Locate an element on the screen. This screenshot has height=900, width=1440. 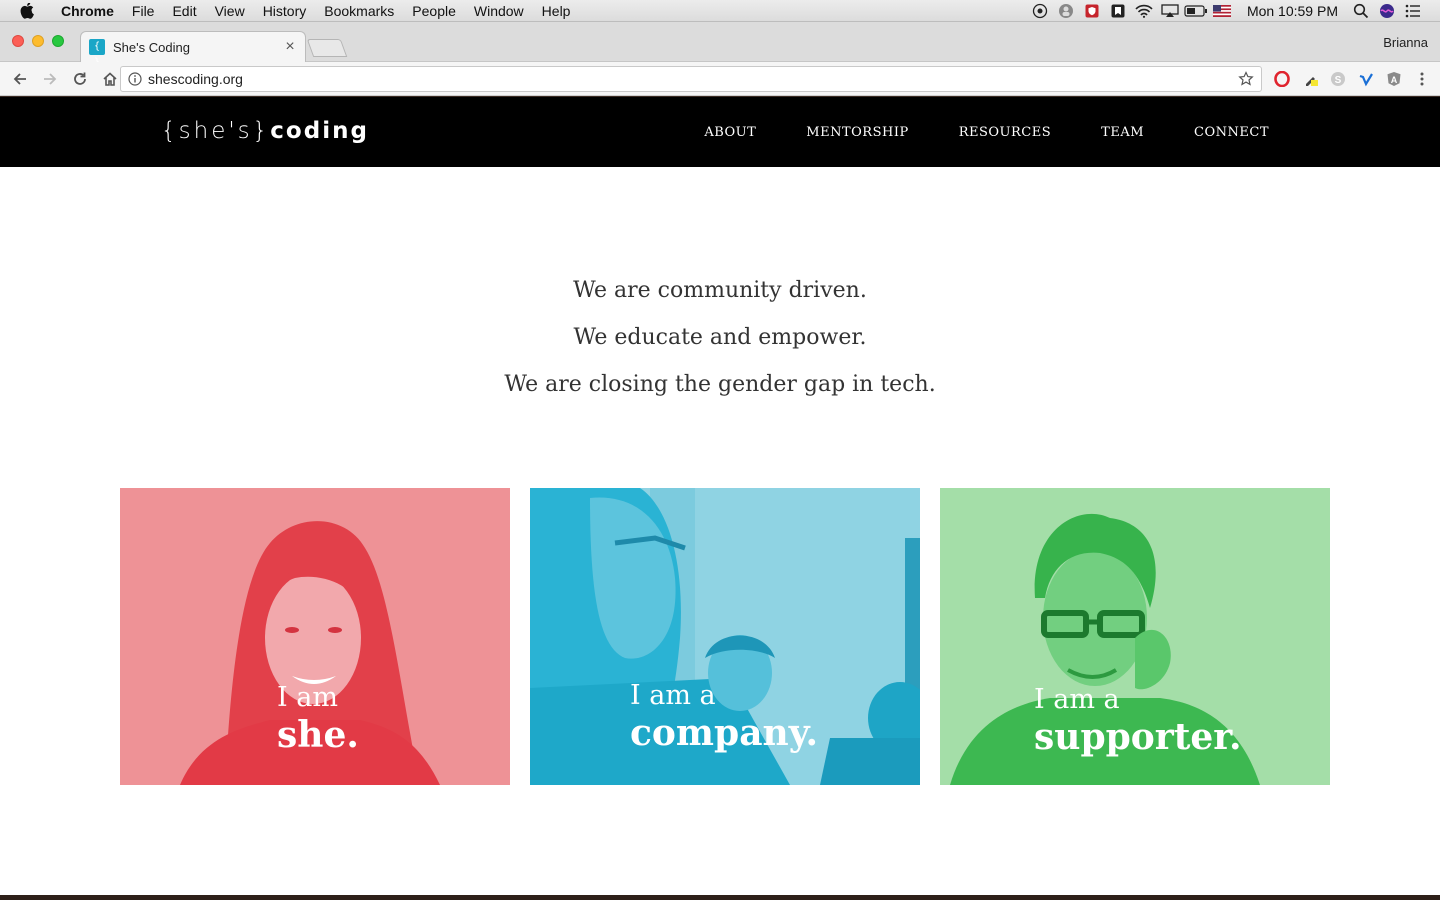
opera-extension-icon is located at coordinates (1282, 79).